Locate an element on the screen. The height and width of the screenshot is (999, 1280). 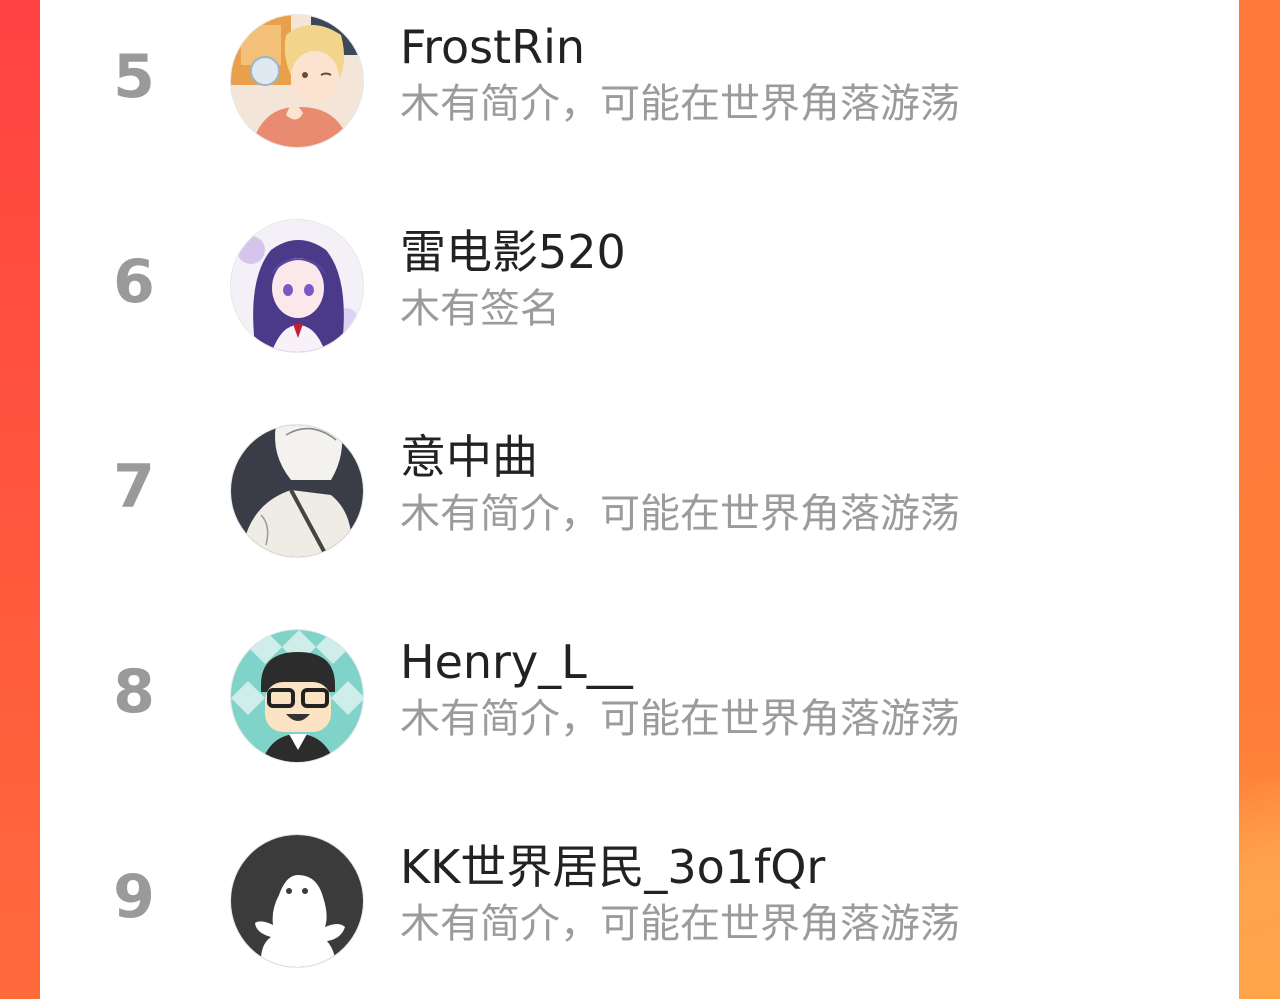
user-name: 雷电影520 is located at coordinates (513, 252).